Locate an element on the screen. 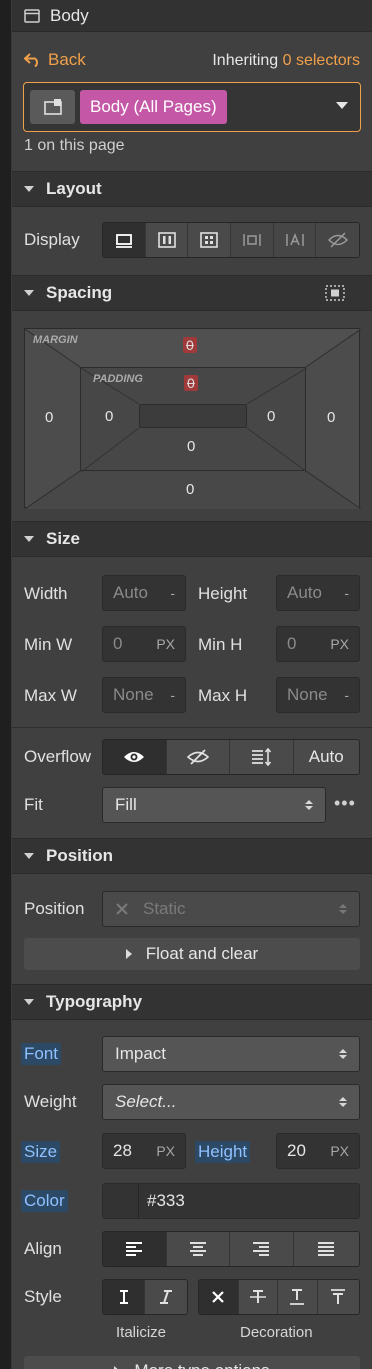 Image resolution: width=372 pixels, height=1369 pixels. inheriting-label: Inheriting is located at coordinates (245, 60).